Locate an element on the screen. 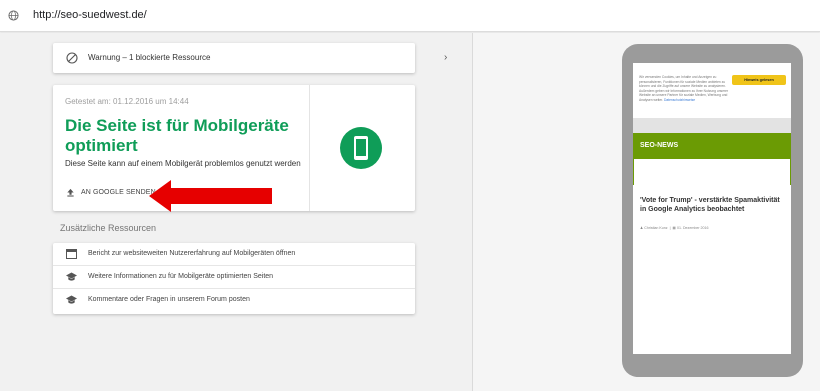 Image resolution: width=820 pixels, height=391 pixels. url-text: http://seo-suedwest.de/ is located at coordinates (90, 15).